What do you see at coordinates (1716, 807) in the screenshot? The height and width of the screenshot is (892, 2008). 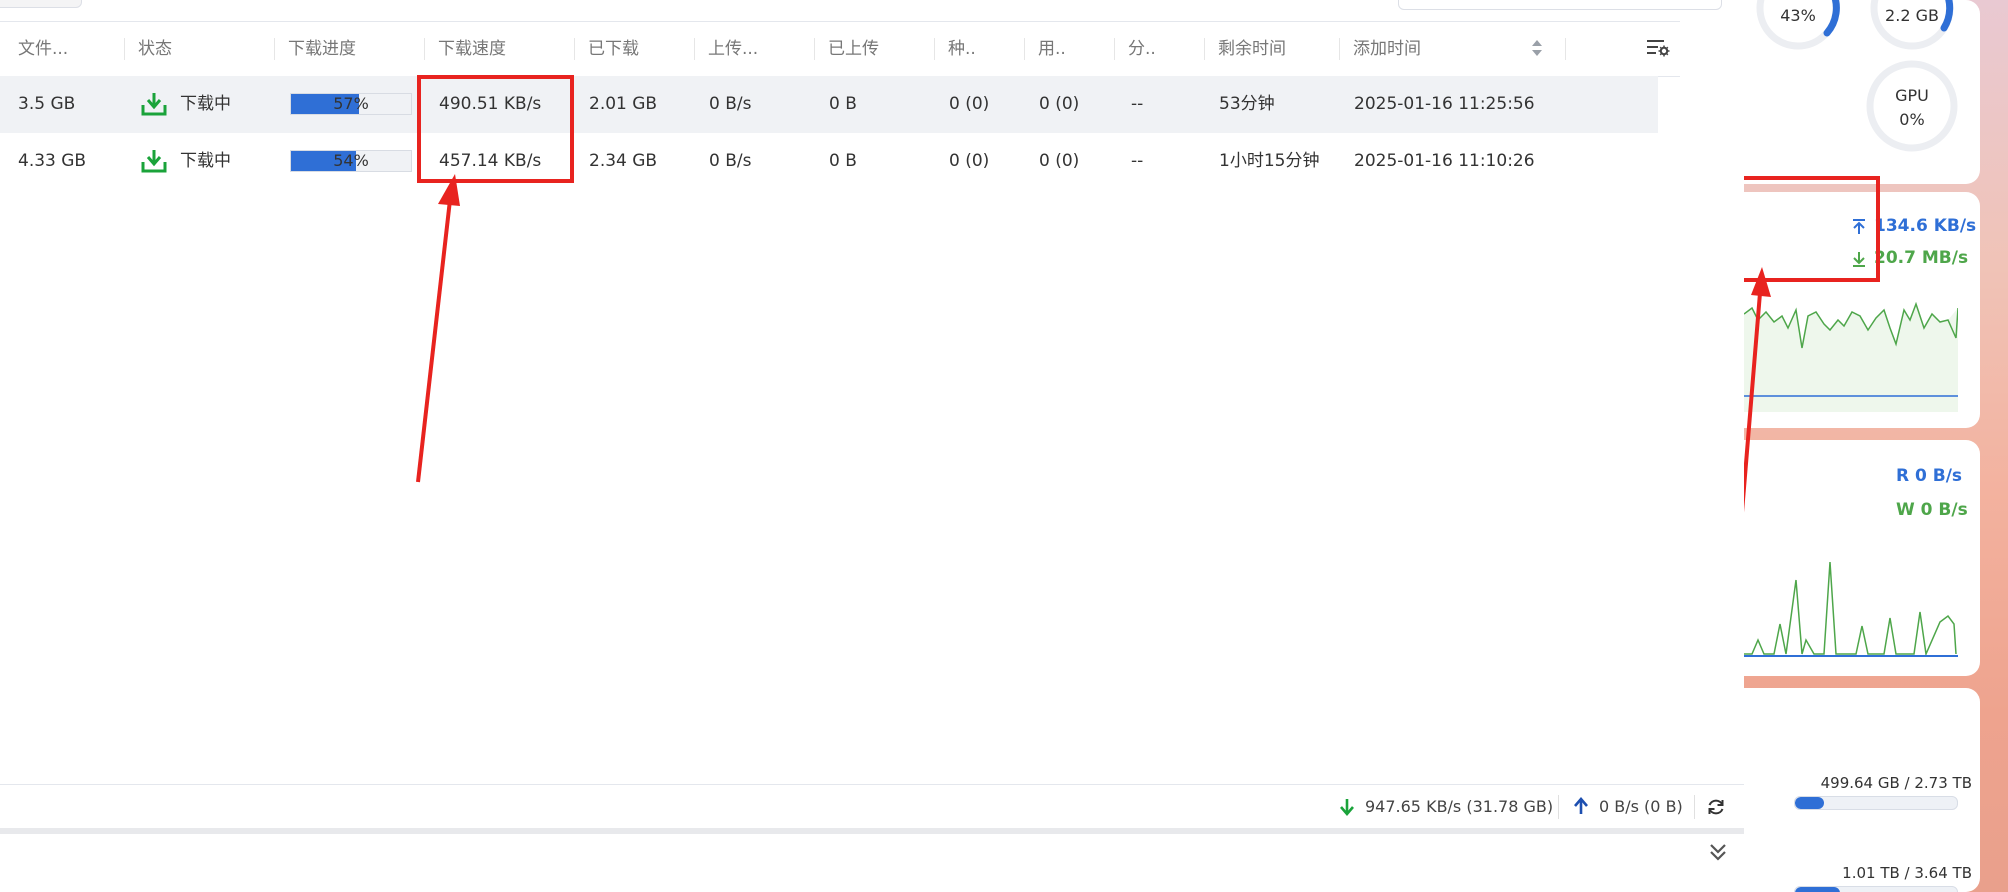 I see `refresh-icon` at bounding box center [1716, 807].